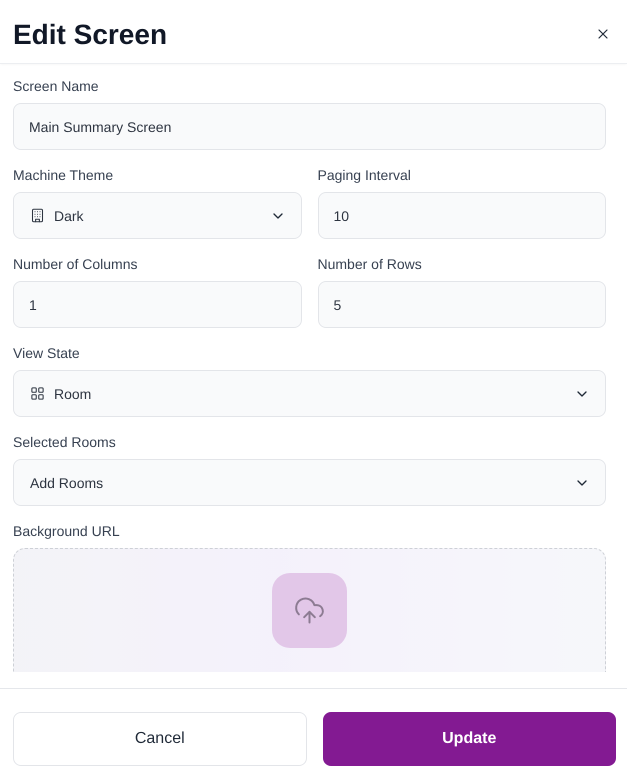 The width and height of the screenshot is (627, 772). I want to click on text-input: 10, so click(462, 215).